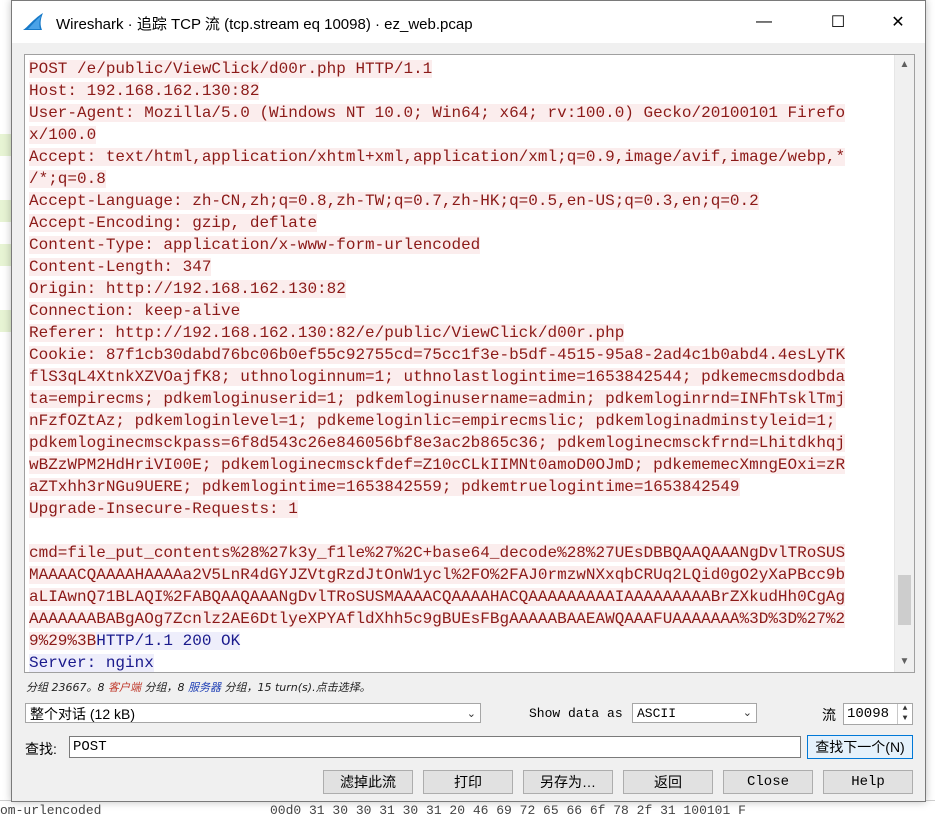 Image resolution: width=935 pixels, height=817 pixels. What do you see at coordinates (253, 713) in the screenshot?
I see `conversation-select: 整个对话 (12 kB) ⌄` at bounding box center [253, 713].